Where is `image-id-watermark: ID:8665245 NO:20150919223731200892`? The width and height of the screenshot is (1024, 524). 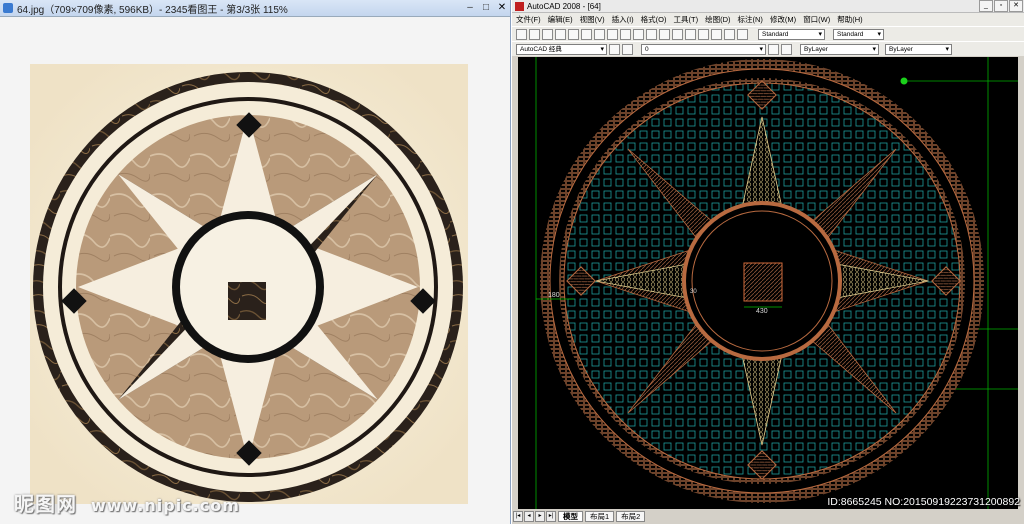
image-id-watermark: ID:8665245 NO:20150919223731200892 is located at coordinates (923, 502).